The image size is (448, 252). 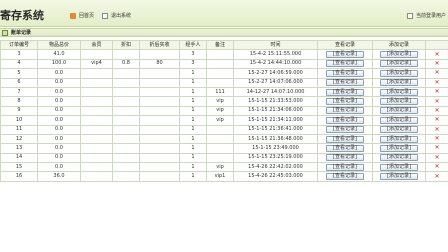 I want to click on discount-cell, so click(x=126, y=82).